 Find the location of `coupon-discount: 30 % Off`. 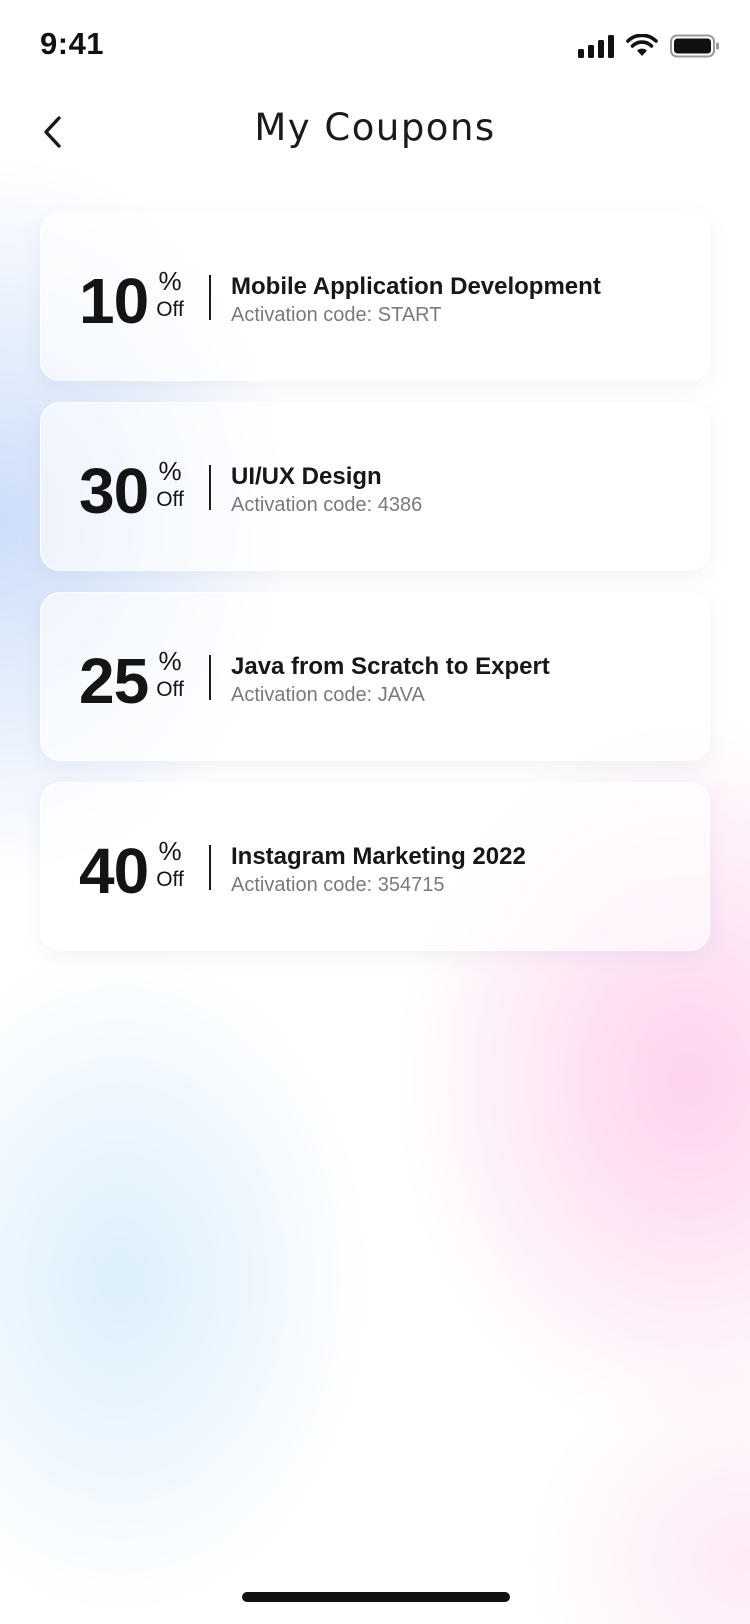

coupon-discount: 30 % Off is located at coordinates (131, 487).